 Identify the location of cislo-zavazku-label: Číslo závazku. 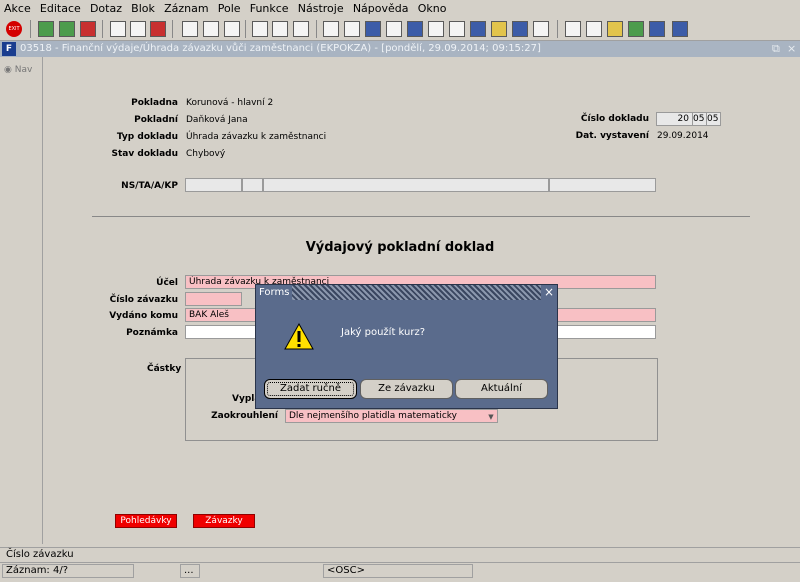
(143, 300).